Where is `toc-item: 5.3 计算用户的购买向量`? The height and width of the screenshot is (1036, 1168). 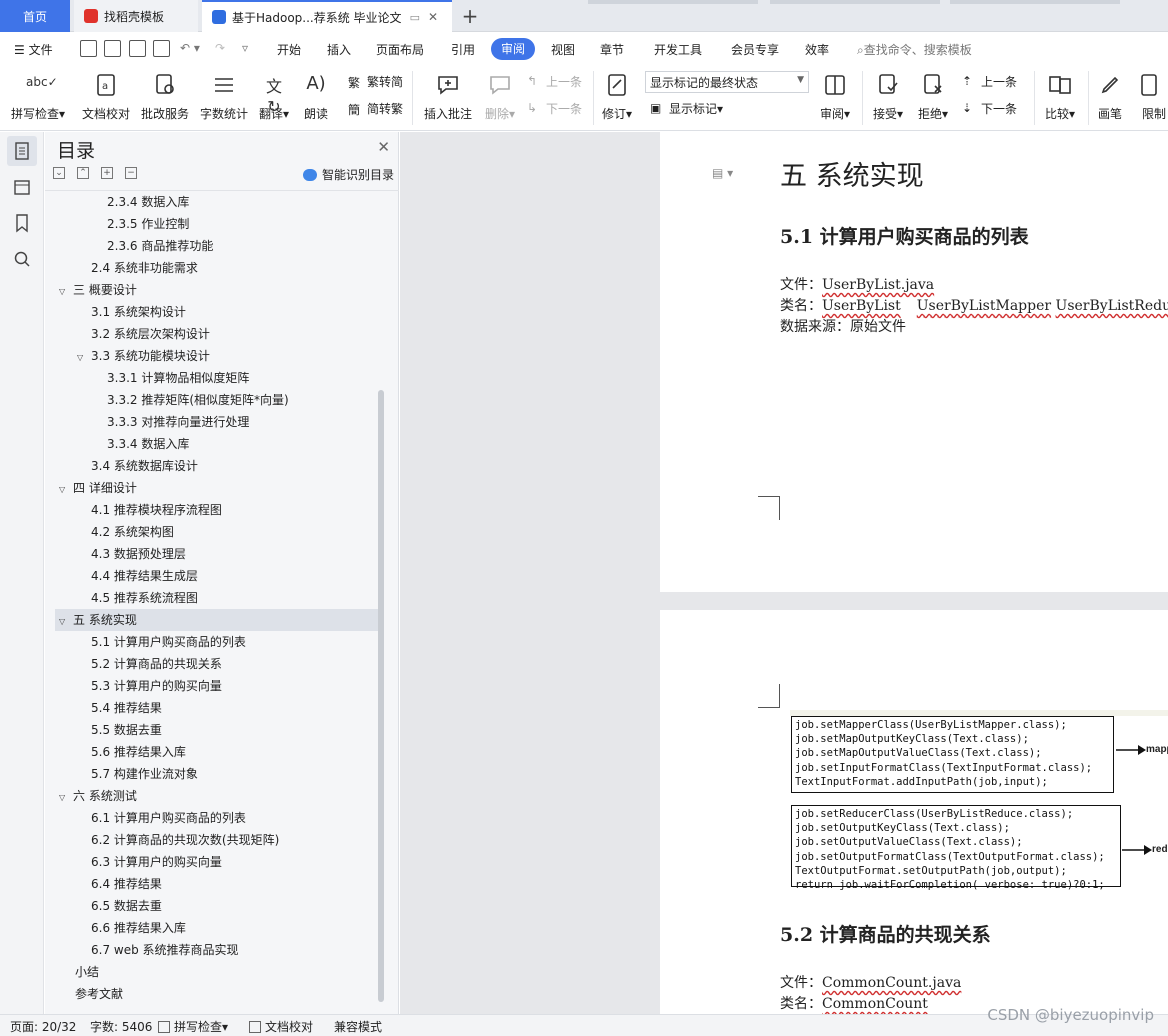 toc-item: 5.3 计算用户的购买向量 is located at coordinates (156, 686).